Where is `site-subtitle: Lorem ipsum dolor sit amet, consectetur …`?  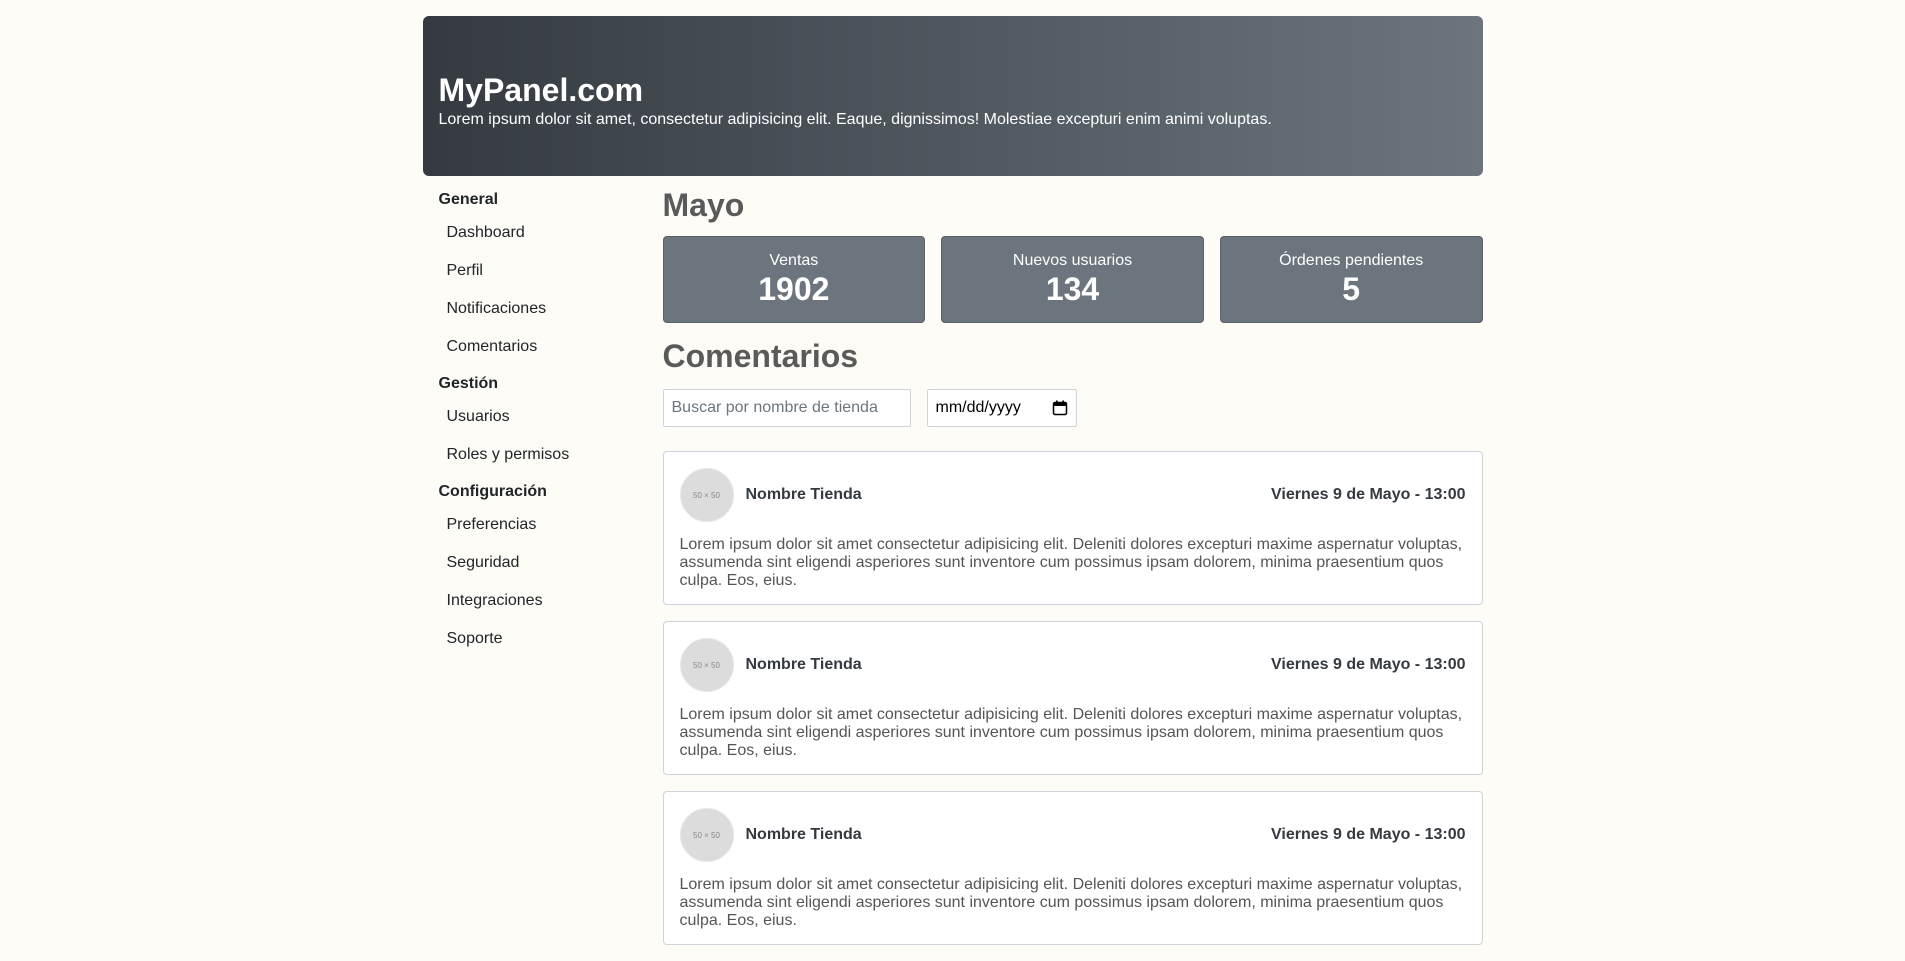
site-subtitle: Lorem ipsum dolor sit amet, consectetur … is located at coordinates (855, 119).